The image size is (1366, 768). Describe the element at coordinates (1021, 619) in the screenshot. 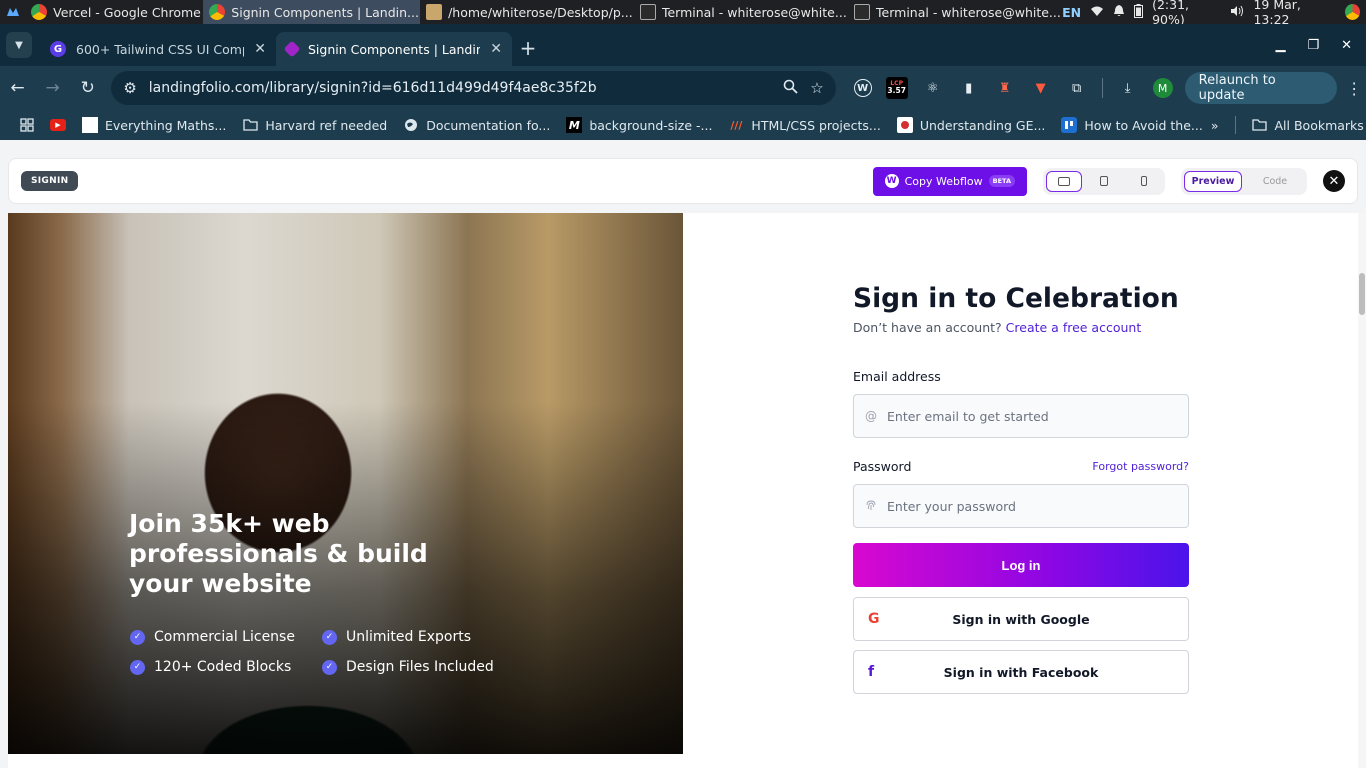

I see `google-signin-button: G Sign in with Google` at that location.